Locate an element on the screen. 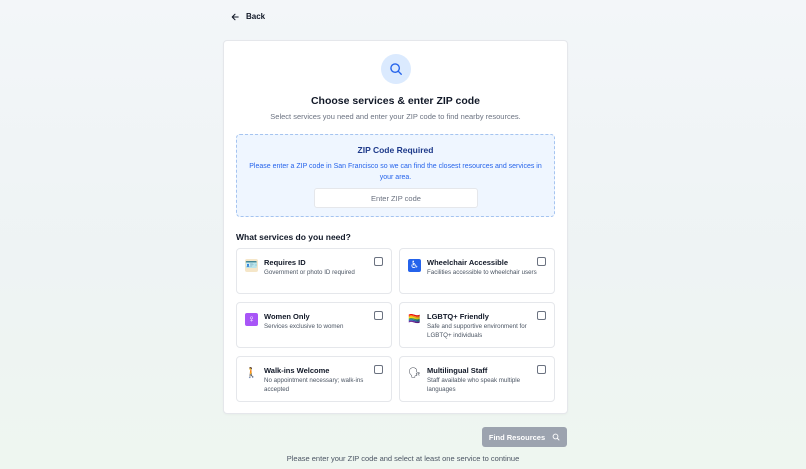  back-button: Back is located at coordinates (248, 16).